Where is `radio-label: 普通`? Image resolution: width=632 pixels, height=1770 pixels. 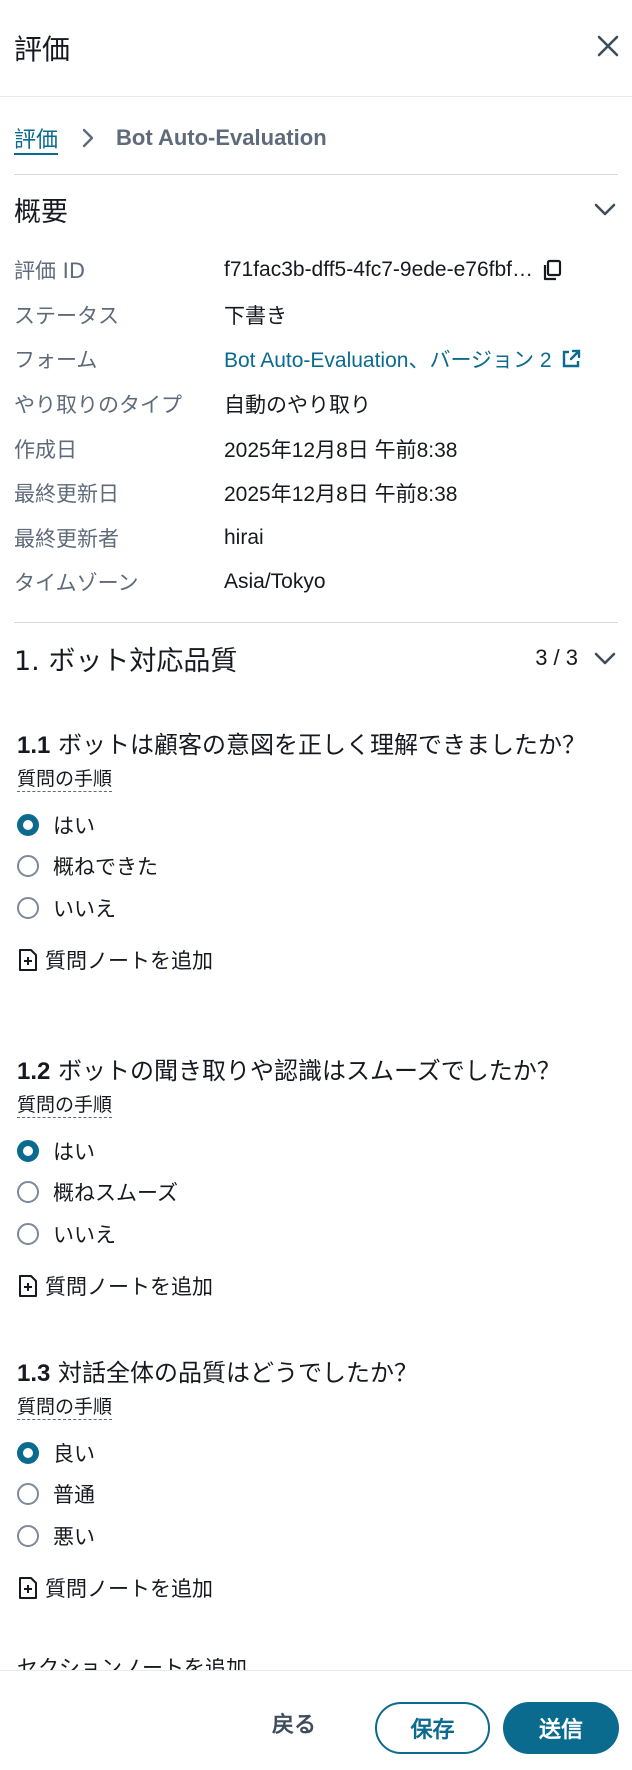 radio-label: 普通 is located at coordinates (74, 1495).